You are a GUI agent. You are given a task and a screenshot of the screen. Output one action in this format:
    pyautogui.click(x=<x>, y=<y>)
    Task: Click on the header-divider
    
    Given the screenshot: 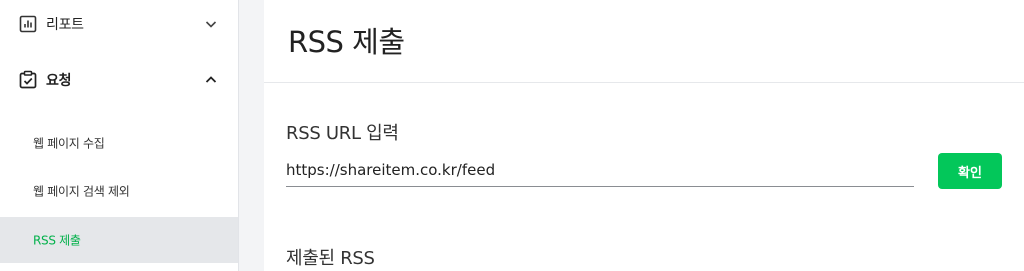 What is the action you would take?
    pyautogui.click(x=644, y=82)
    